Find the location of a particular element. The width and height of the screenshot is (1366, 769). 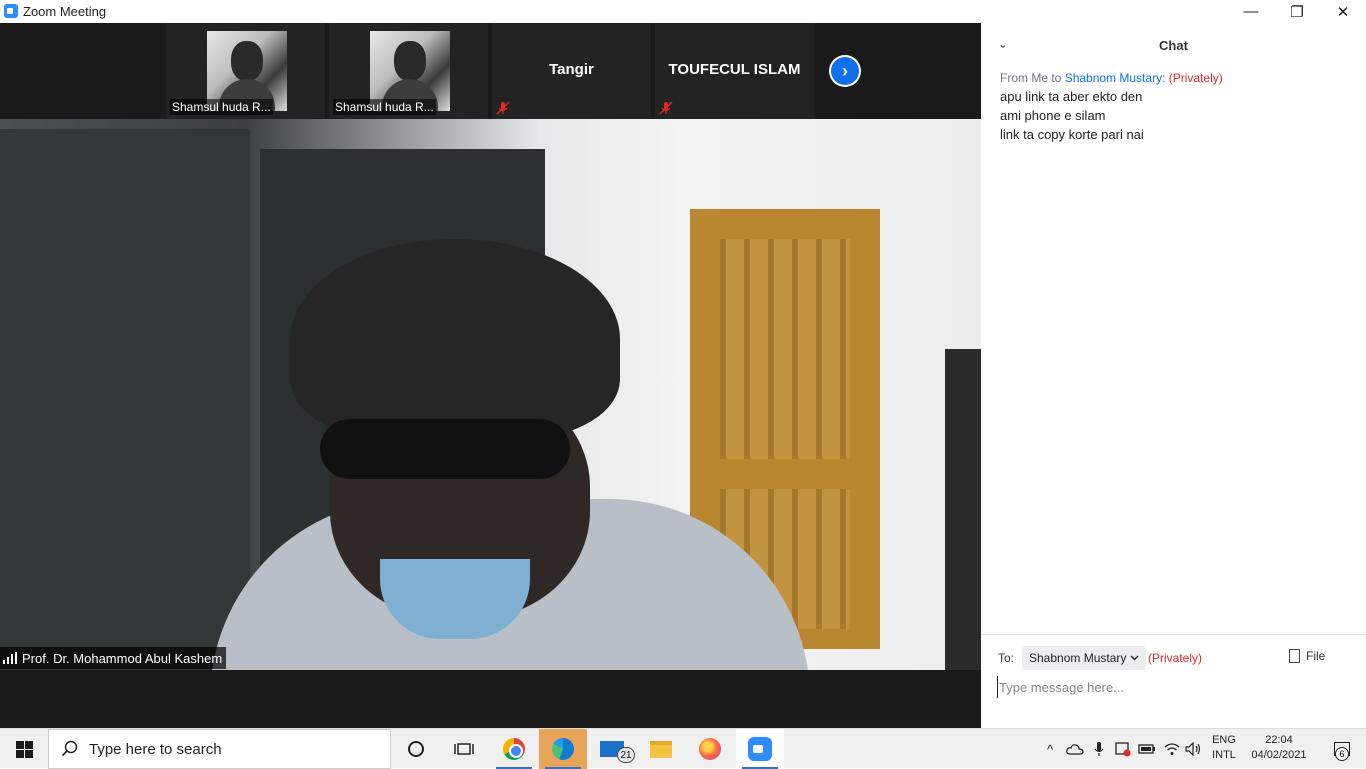

microphone-icon is located at coordinates (1099, 749).